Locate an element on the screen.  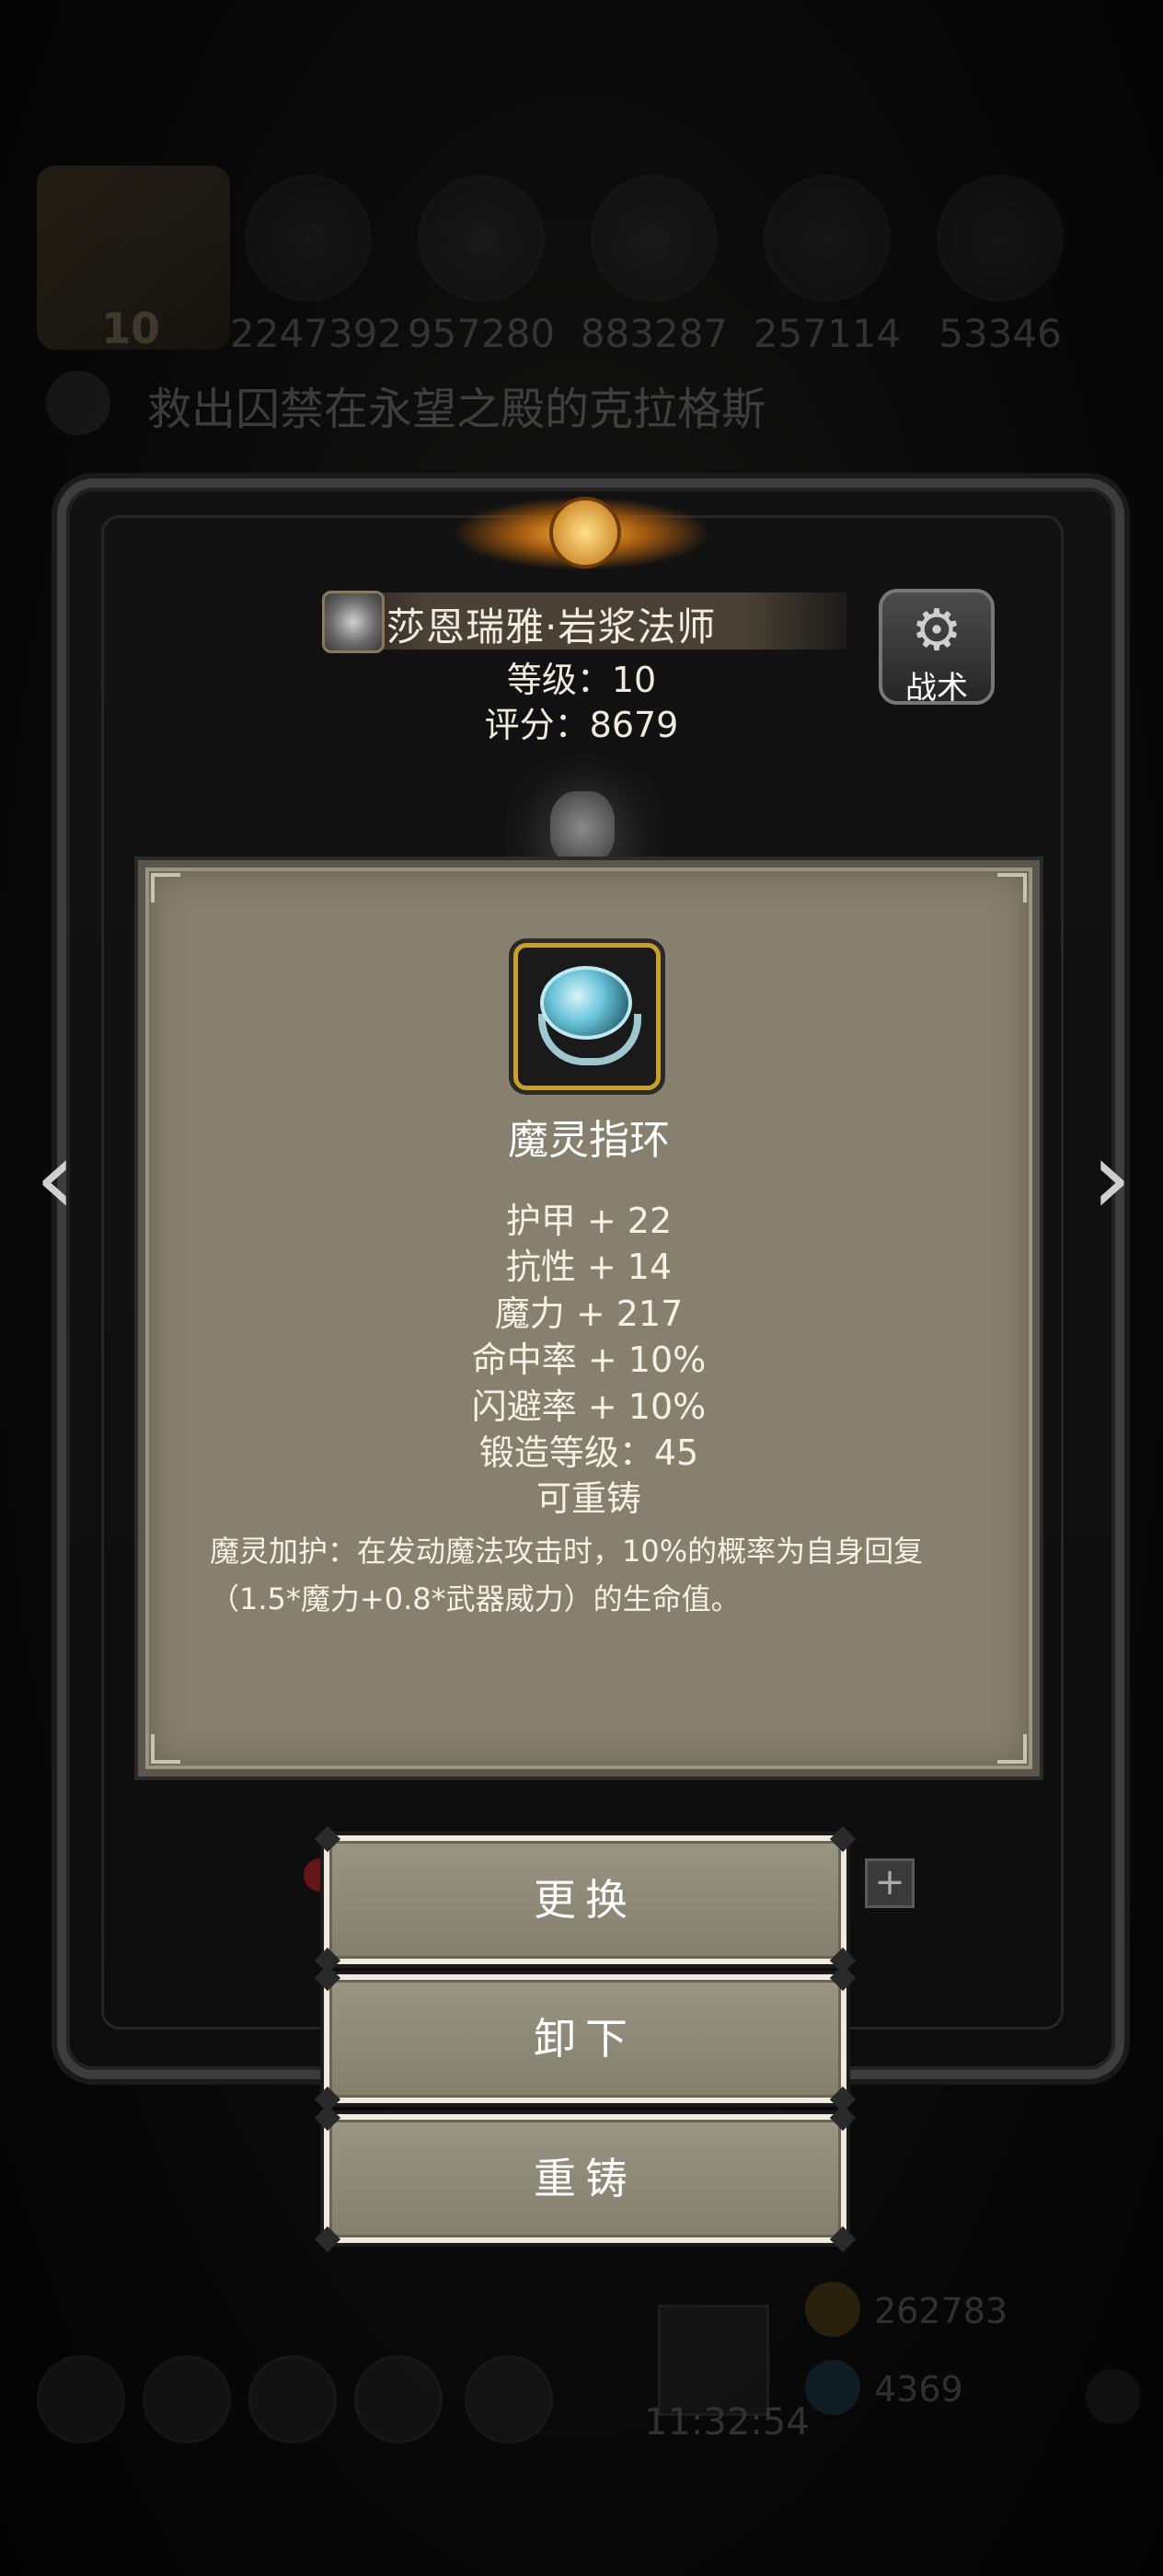
gear-icon: ⚙ is located at coordinates (937, 629).